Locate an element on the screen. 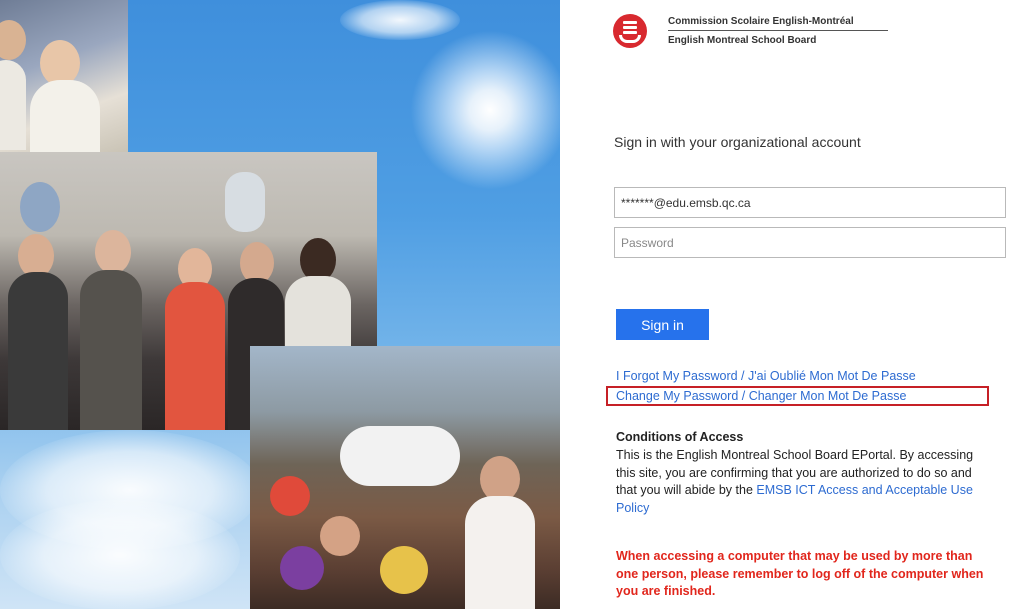 The image size is (1011, 609). password-field is located at coordinates (810, 242).